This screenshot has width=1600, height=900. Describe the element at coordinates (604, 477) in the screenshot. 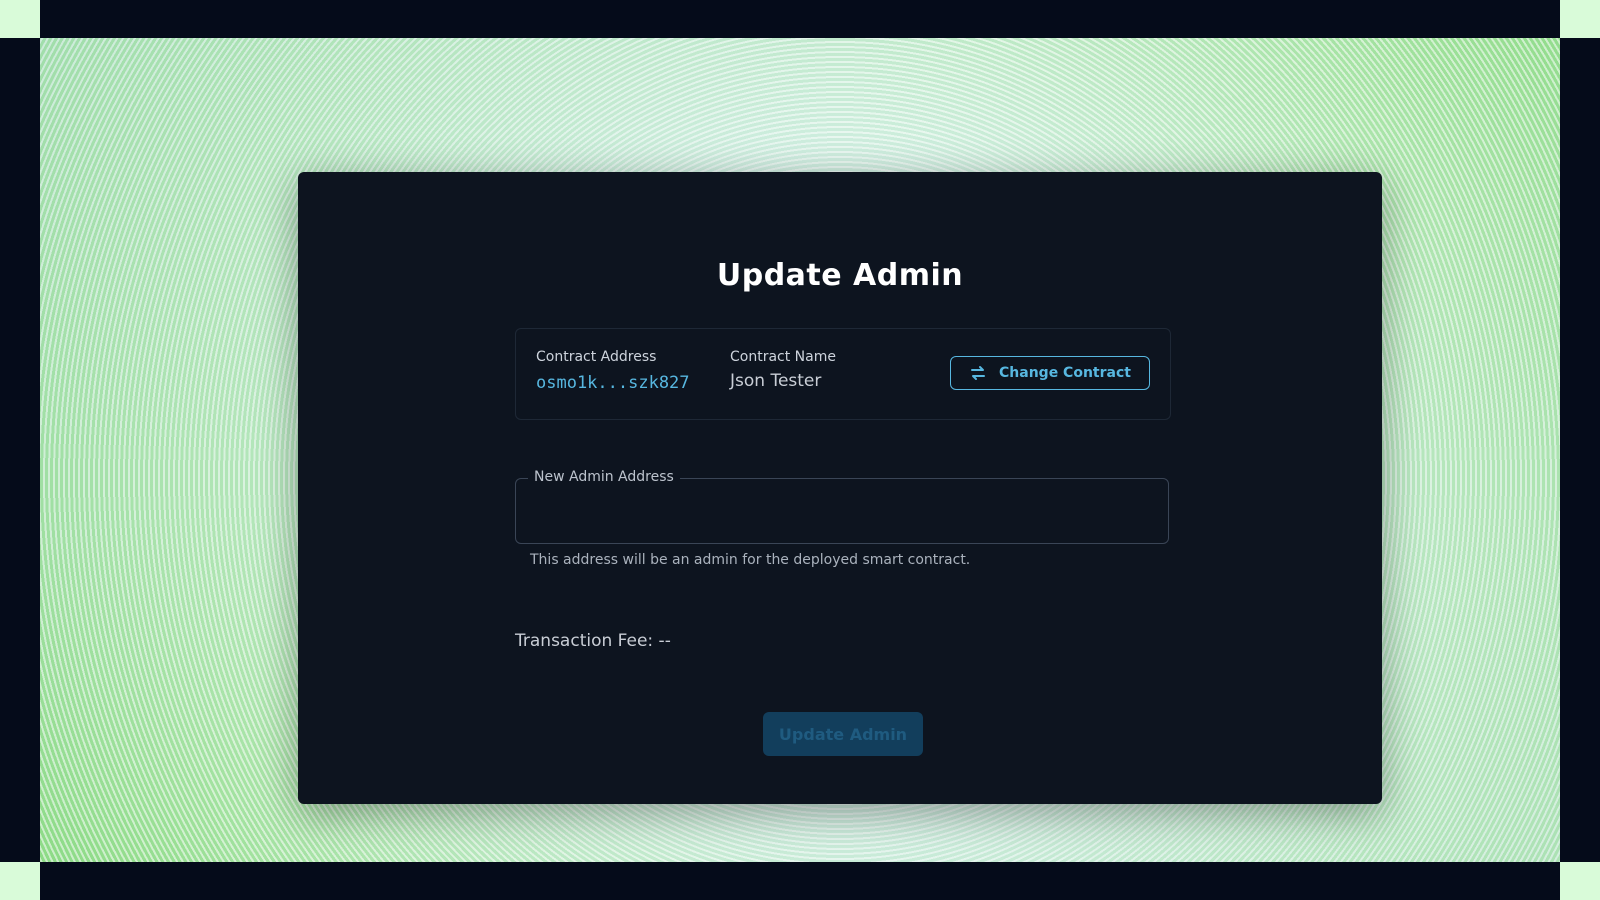

I see `new-admin-address-label: New Admin Address` at that location.